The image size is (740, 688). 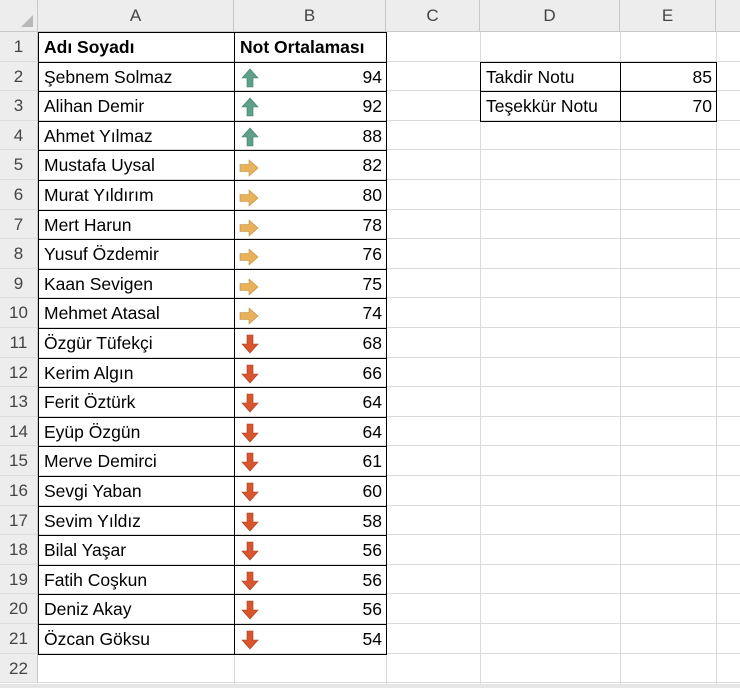 What do you see at coordinates (136, 402) in the screenshot?
I see `student-name-cell: Ferit Öztürk` at bounding box center [136, 402].